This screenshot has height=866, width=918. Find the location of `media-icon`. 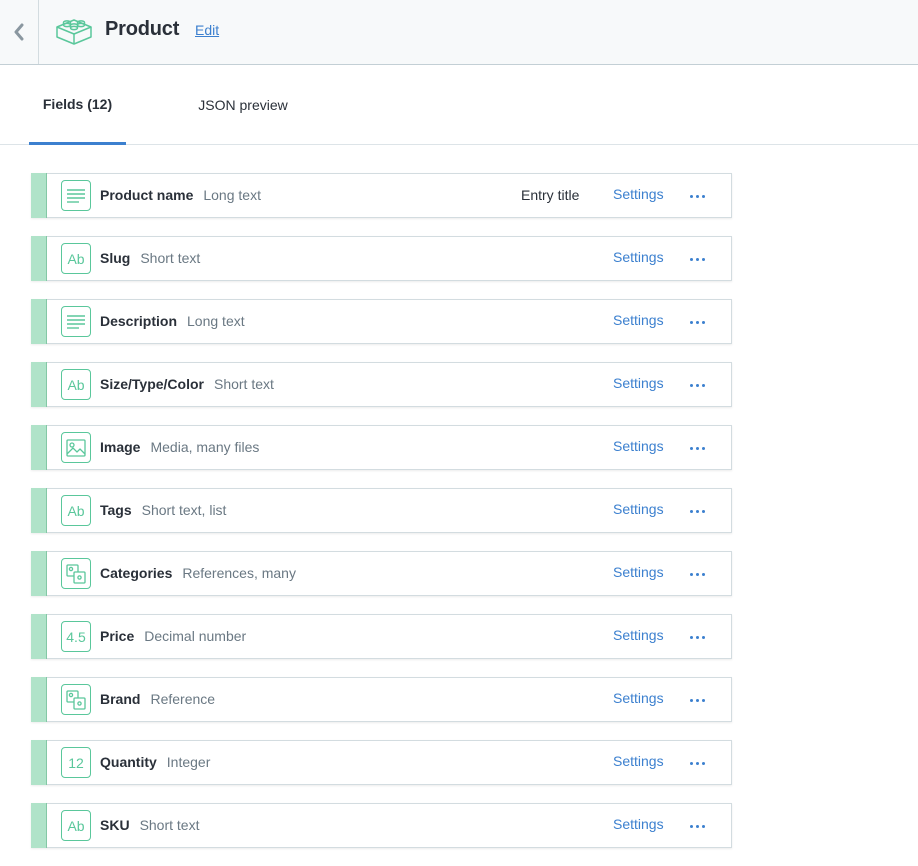

media-icon is located at coordinates (76, 447).